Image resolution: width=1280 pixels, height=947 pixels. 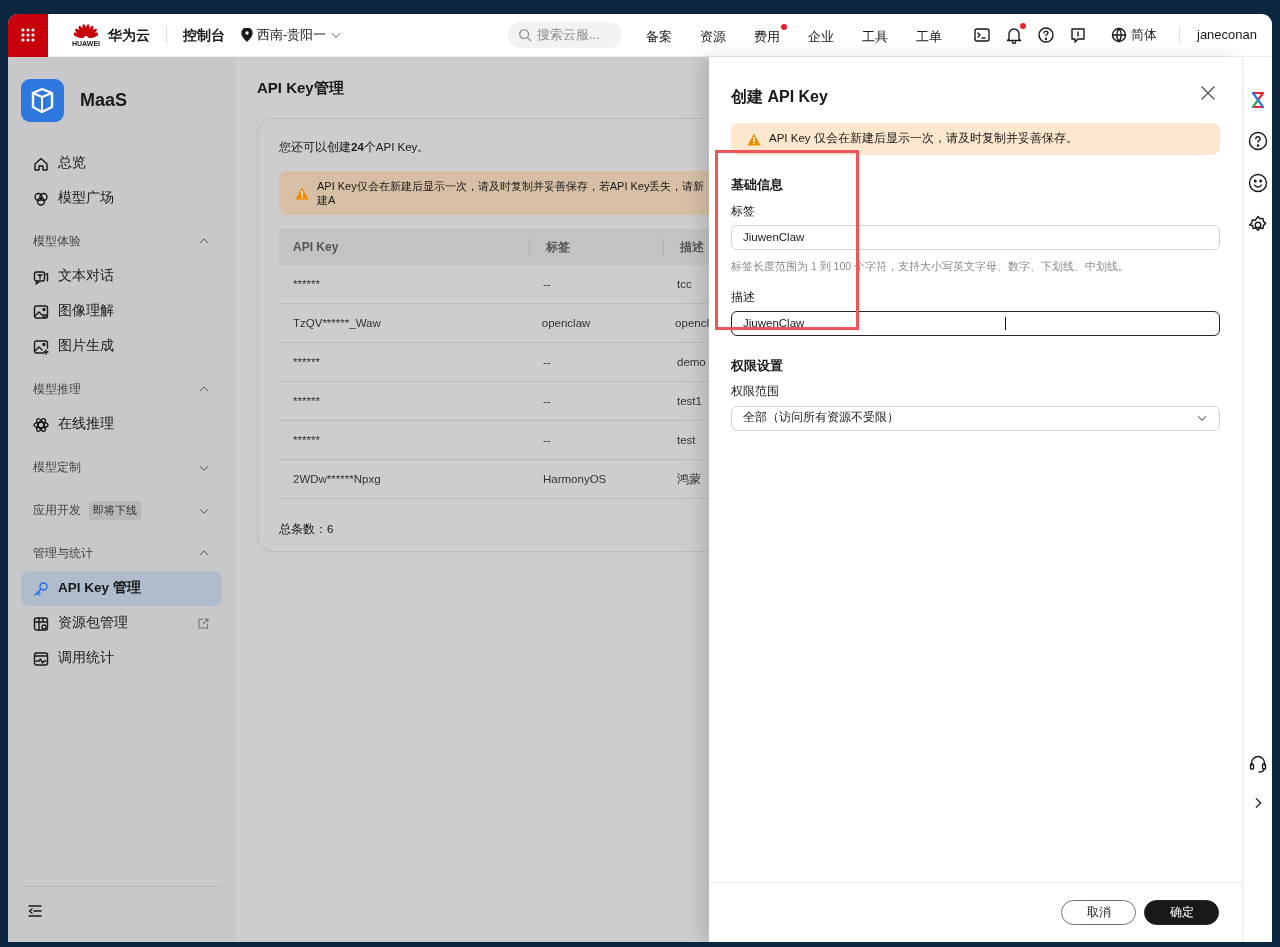 What do you see at coordinates (691, 362) in the screenshot?
I see `table-cell-text: demo` at bounding box center [691, 362].